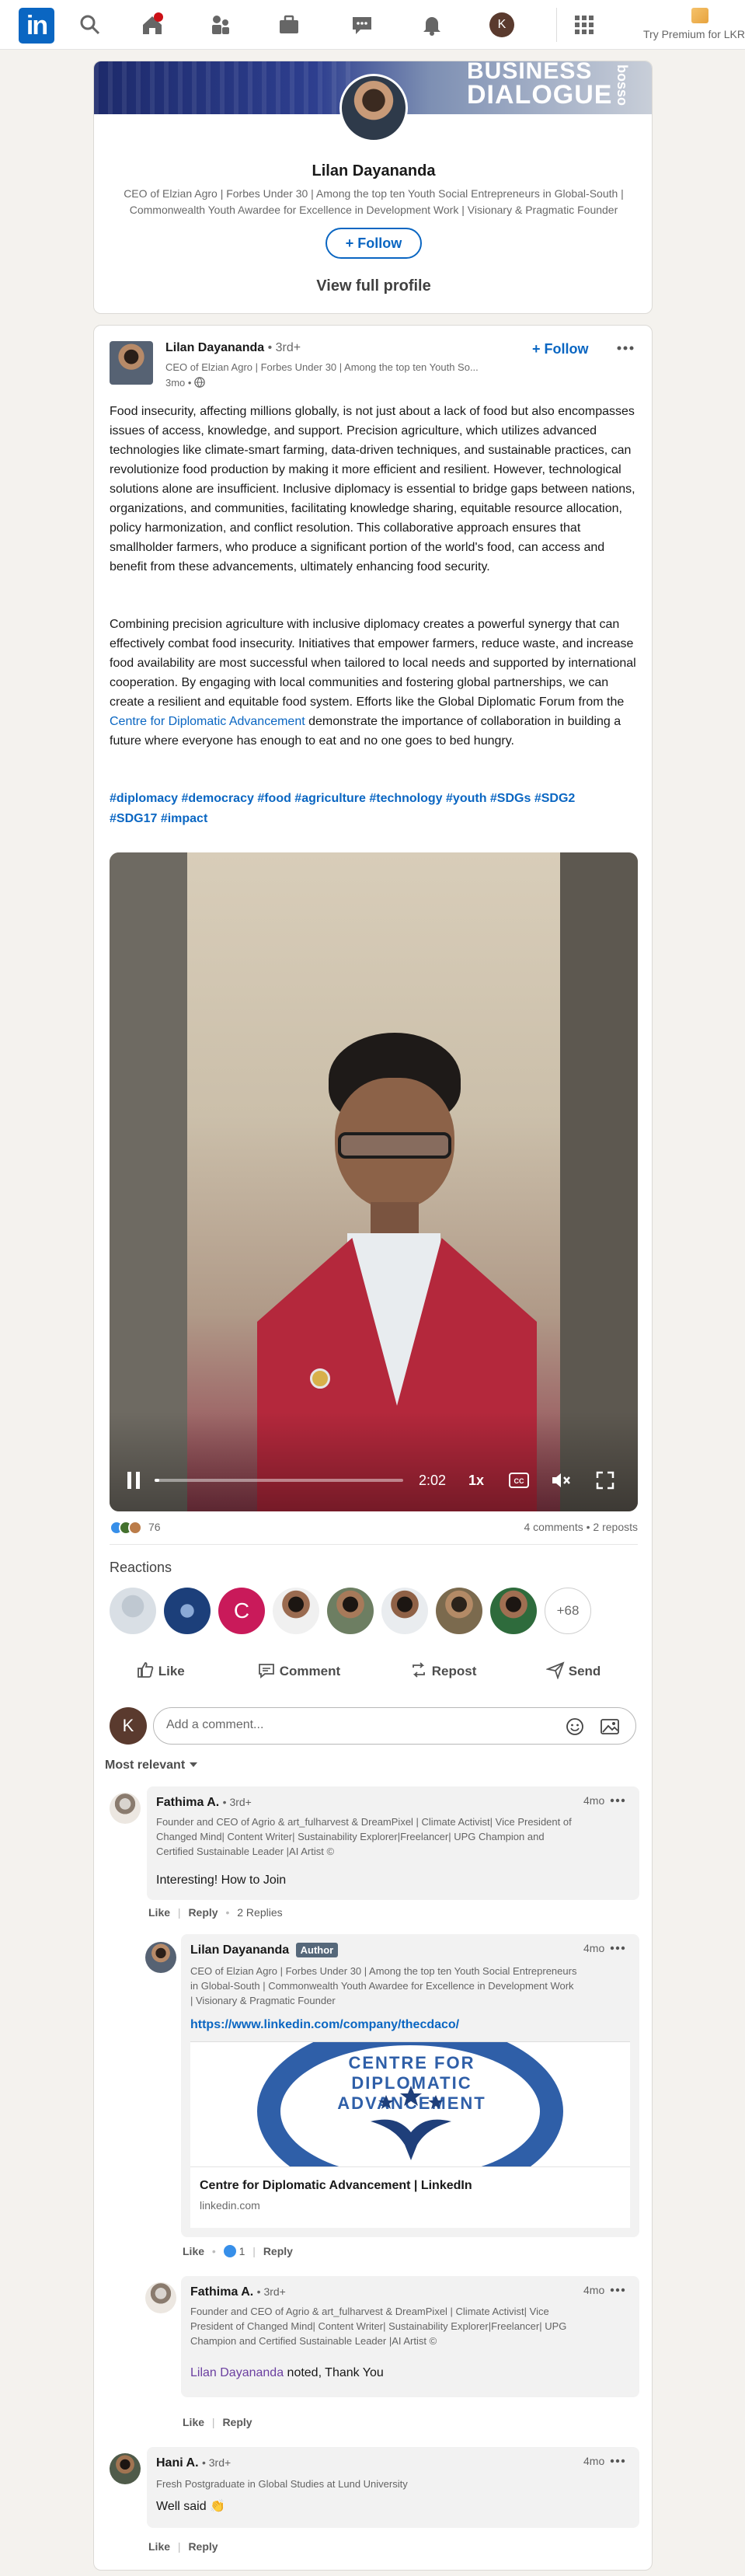  I want to click on playback-speed-button: 1x, so click(476, 1481).